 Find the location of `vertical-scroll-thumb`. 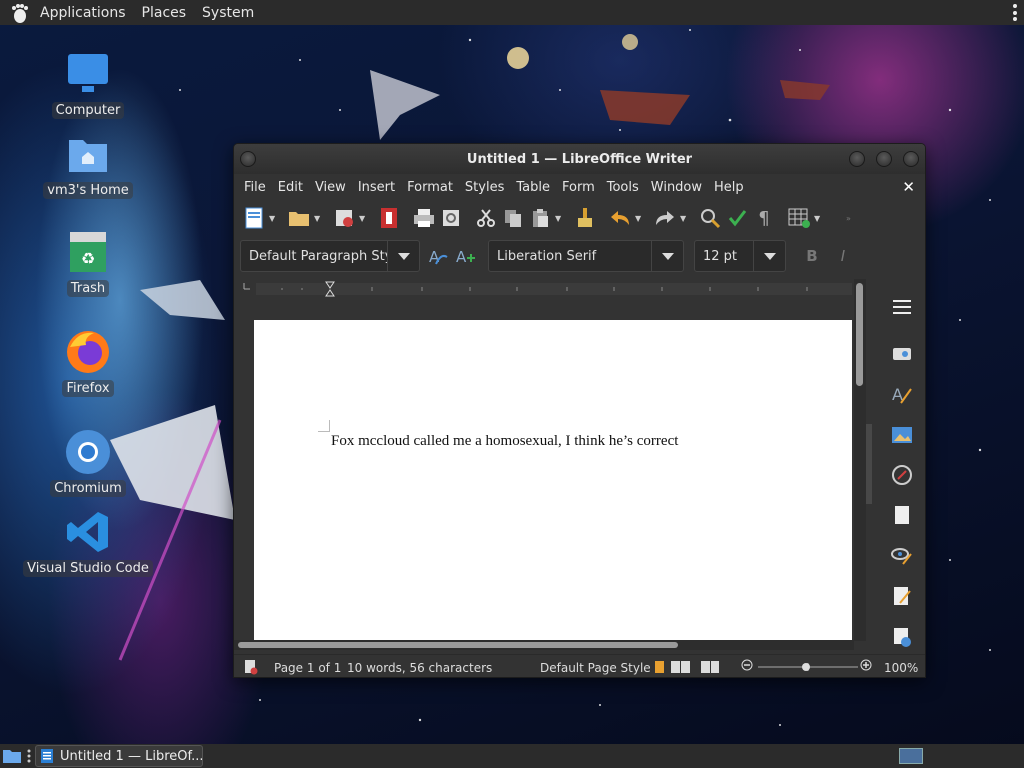

vertical-scroll-thumb is located at coordinates (859, 334).